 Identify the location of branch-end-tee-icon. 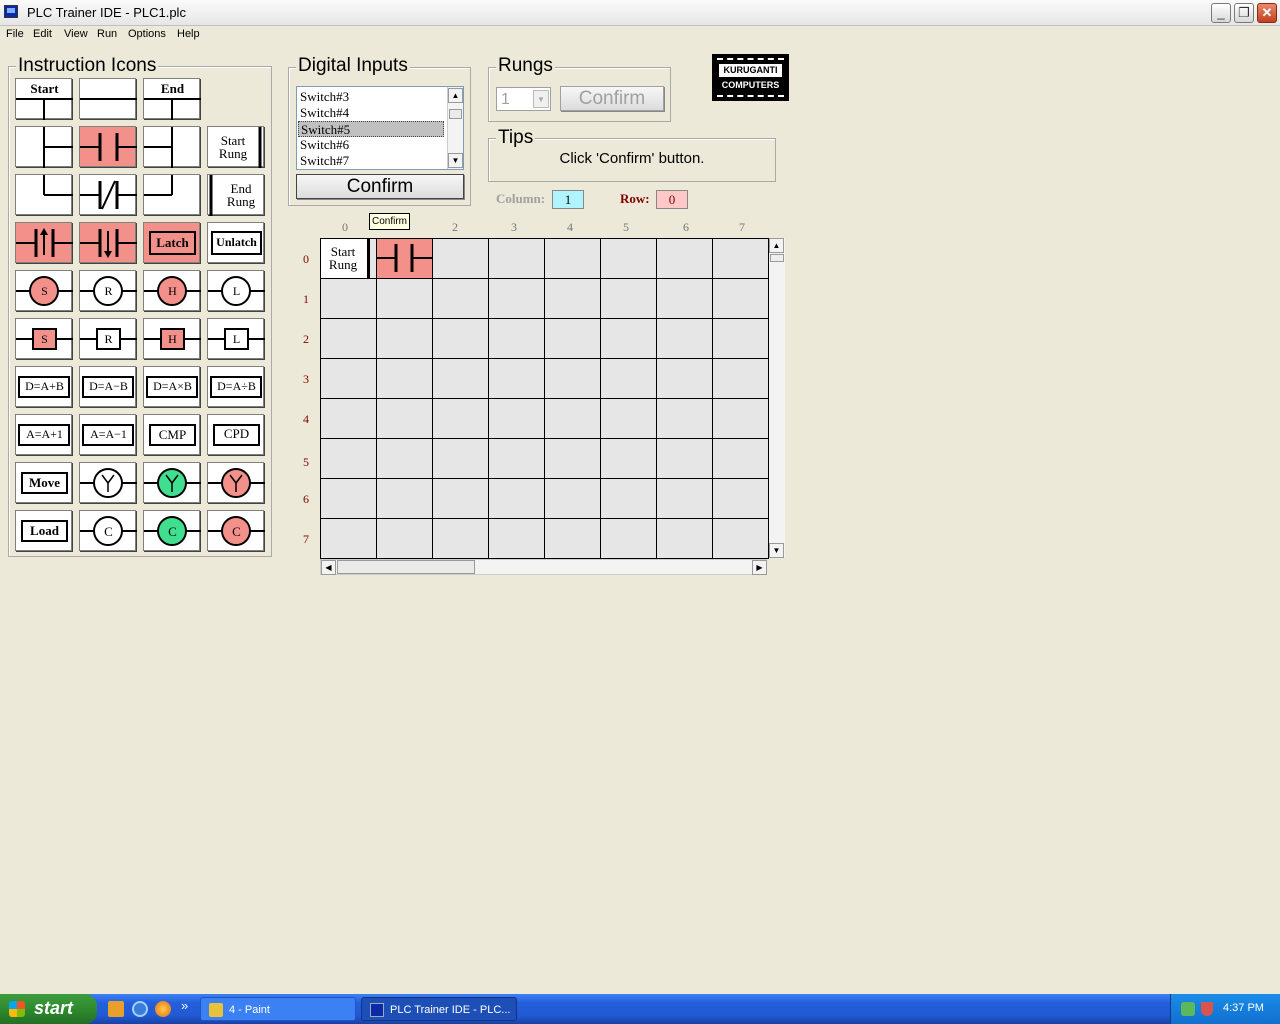
(171, 147).